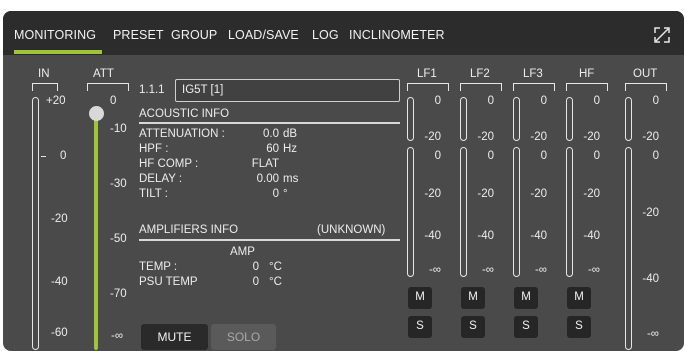  Describe the element at coordinates (118, 129) in the screenshot. I see `attenuation-scale-label: -10` at that location.